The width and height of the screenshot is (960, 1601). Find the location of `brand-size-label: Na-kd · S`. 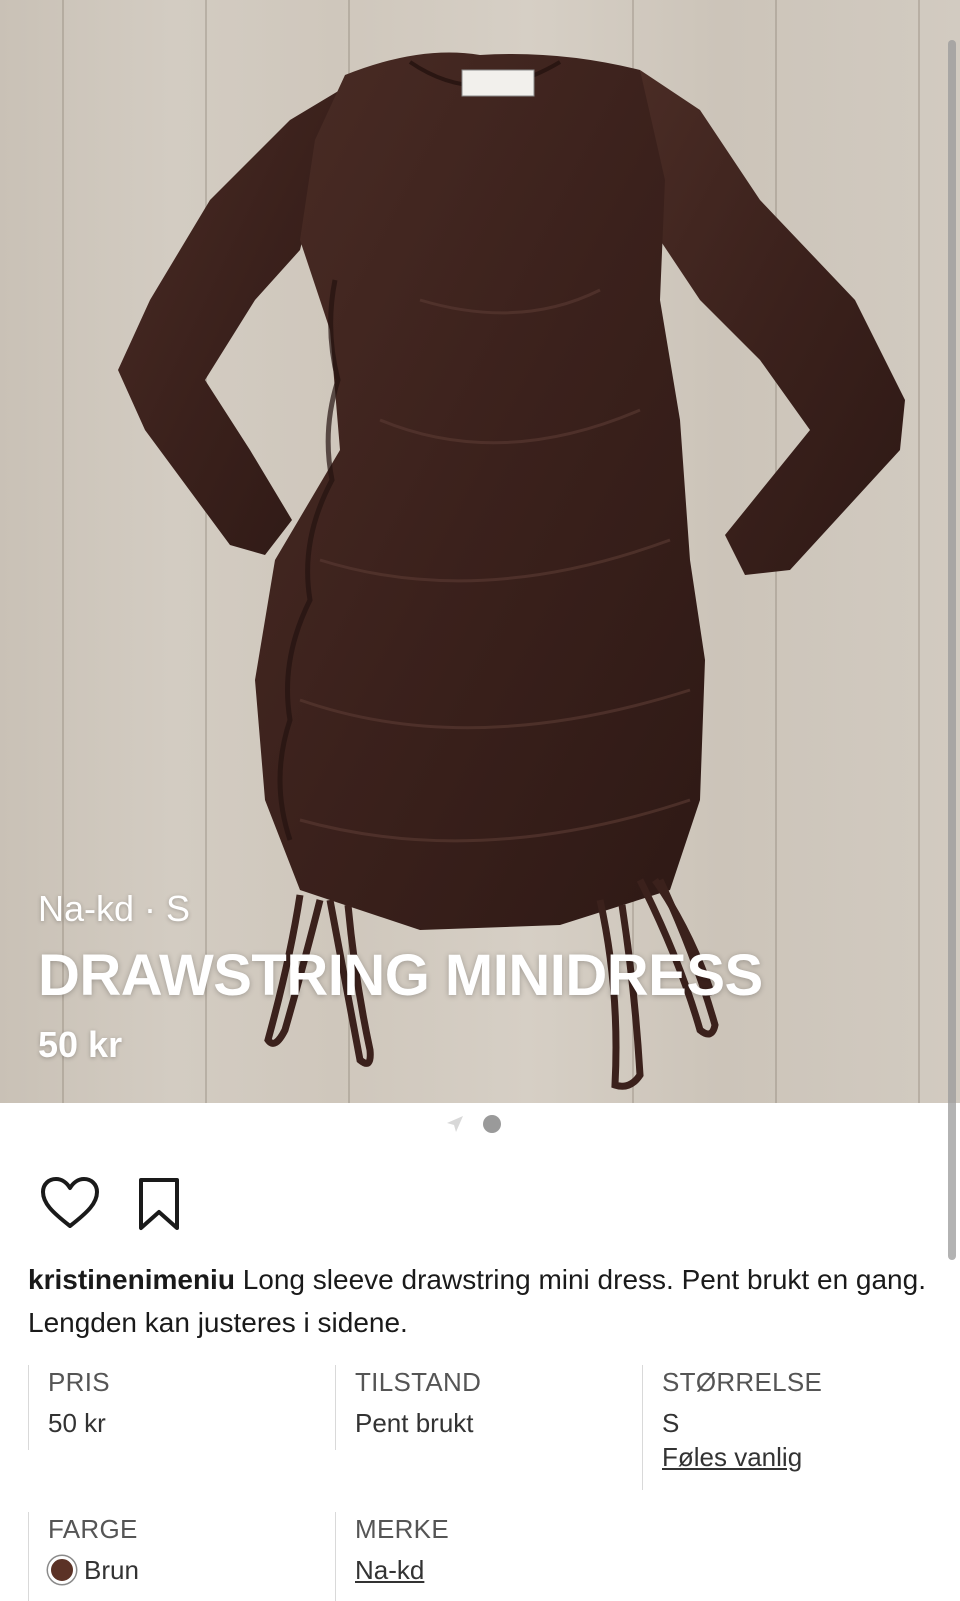

brand-size-label: Na-kd · S is located at coordinates (114, 908).